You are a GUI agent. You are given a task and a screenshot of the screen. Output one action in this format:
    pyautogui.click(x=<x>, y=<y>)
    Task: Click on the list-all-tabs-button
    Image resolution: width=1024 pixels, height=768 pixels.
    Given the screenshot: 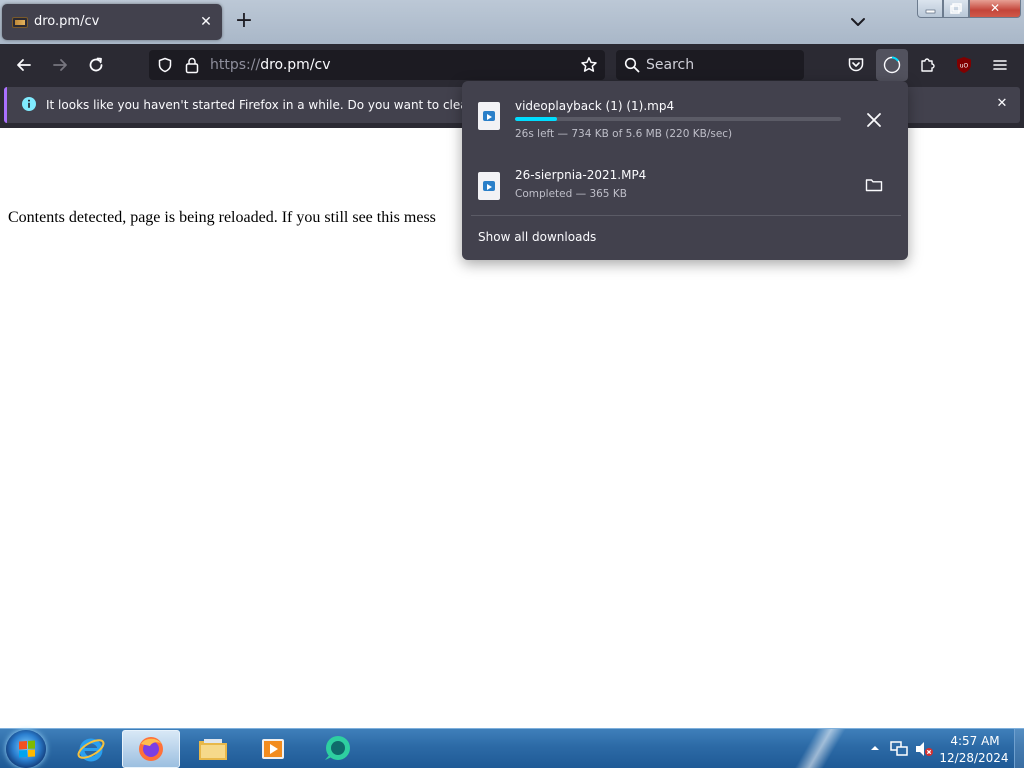 What is the action you would take?
    pyautogui.click(x=858, y=22)
    